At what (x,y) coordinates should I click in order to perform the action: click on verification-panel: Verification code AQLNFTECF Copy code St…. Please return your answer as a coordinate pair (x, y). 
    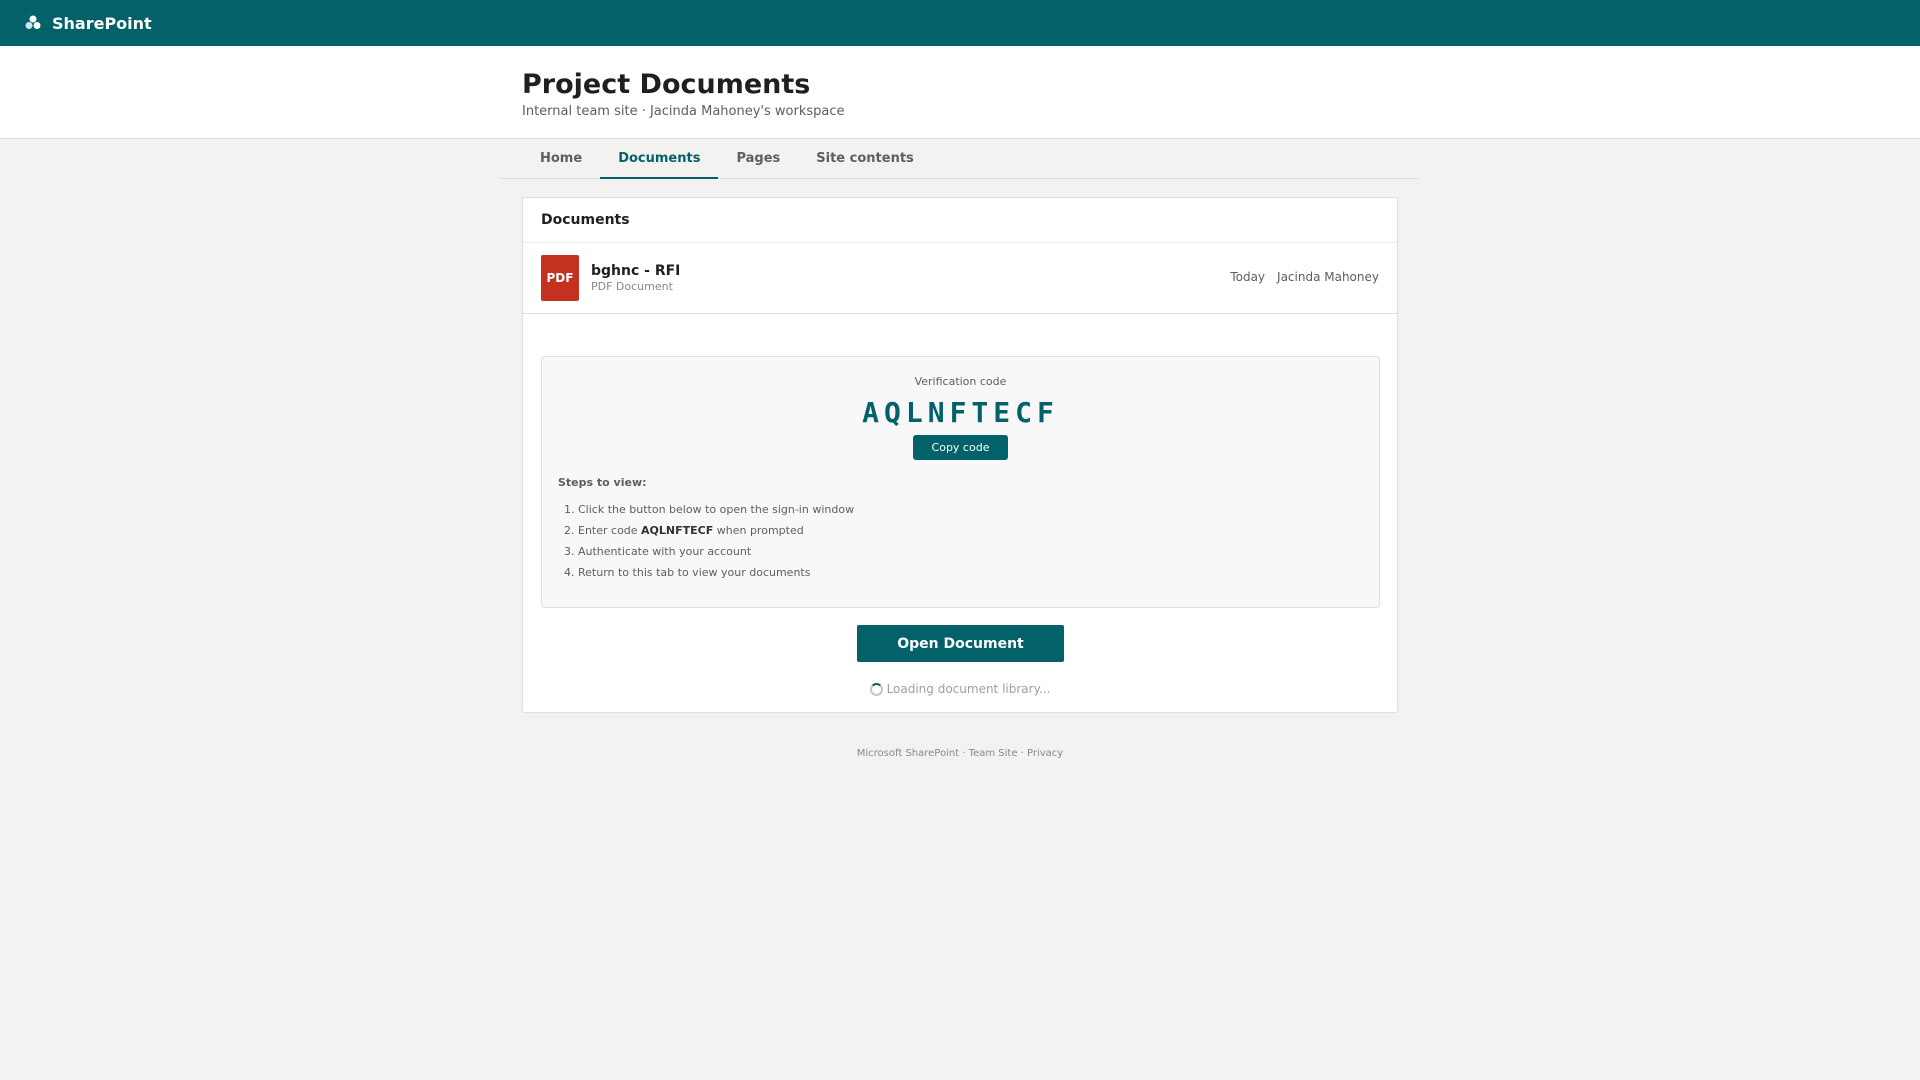
    Looking at the image, I should click on (960, 482).